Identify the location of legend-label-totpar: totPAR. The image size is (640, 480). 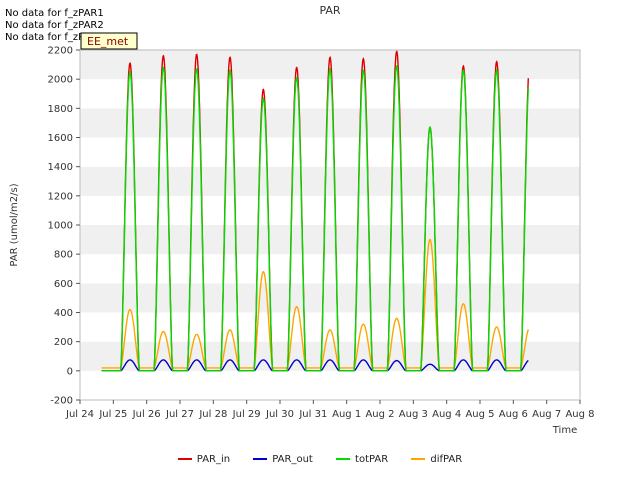
(372, 459).